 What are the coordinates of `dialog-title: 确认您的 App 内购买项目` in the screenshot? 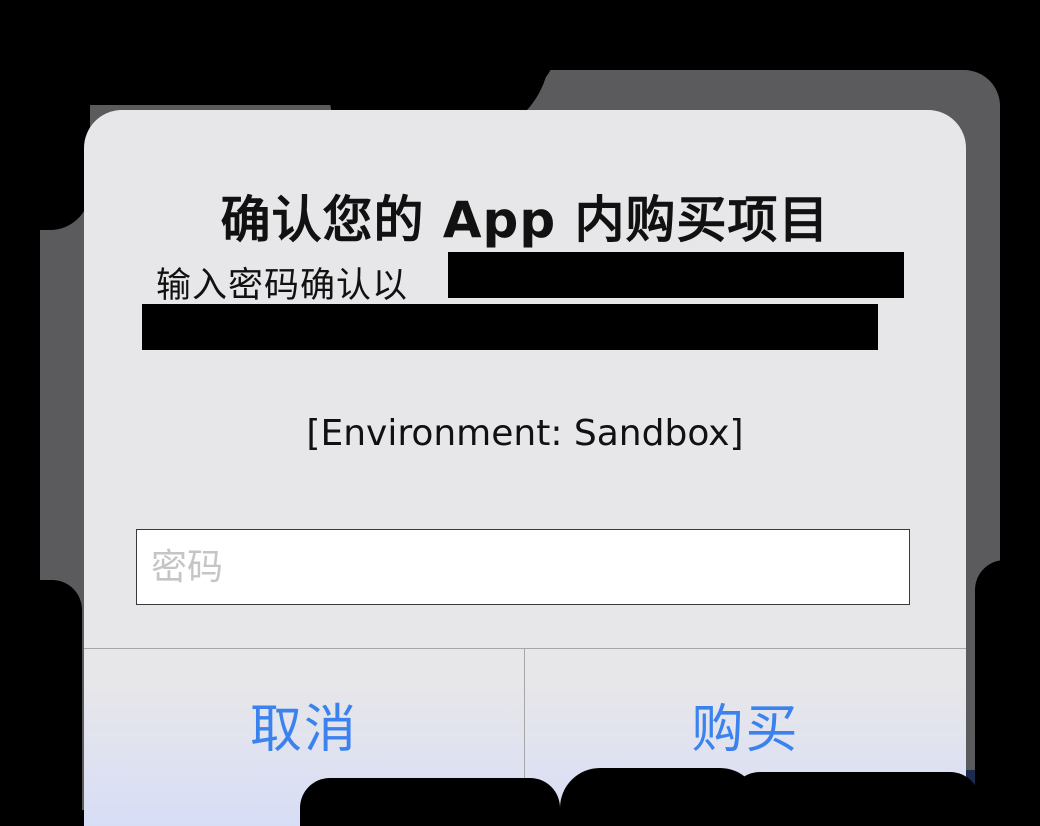 It's located at (525, 220).